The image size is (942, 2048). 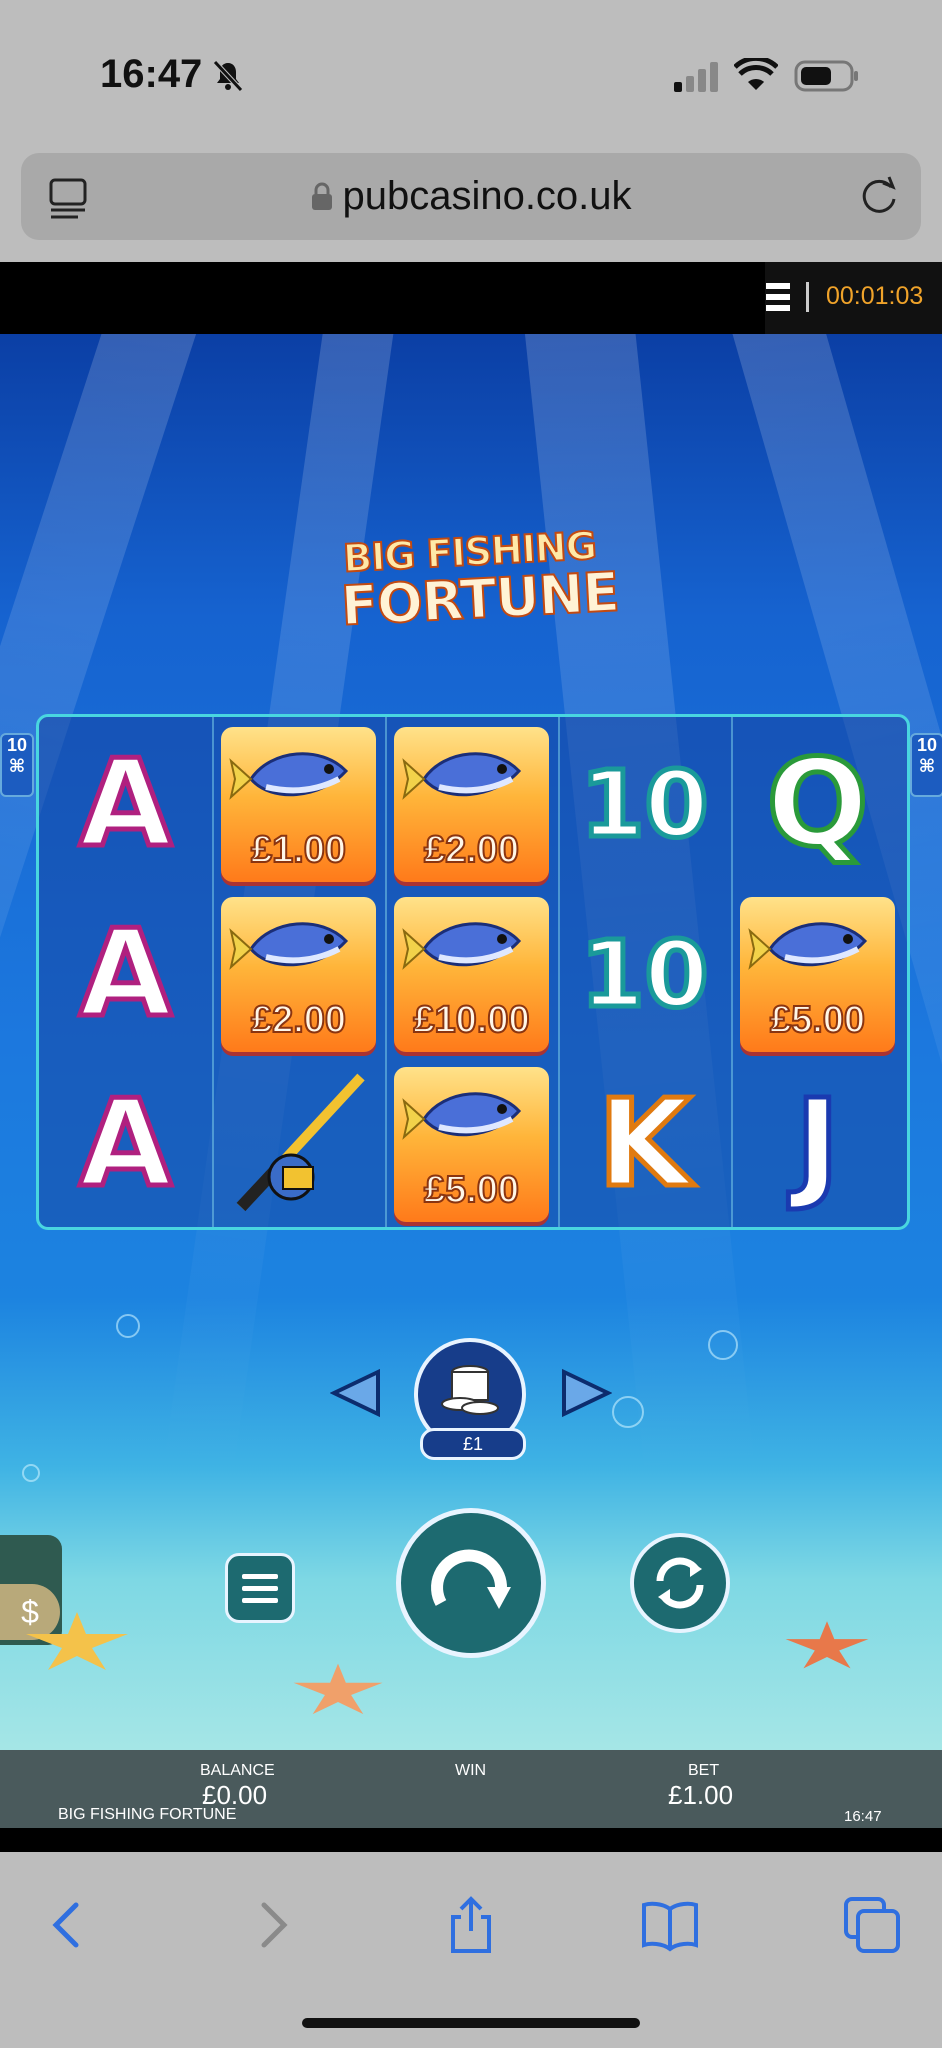 I want to click on bet-value: £1.00, so click(x=701, y=1795).